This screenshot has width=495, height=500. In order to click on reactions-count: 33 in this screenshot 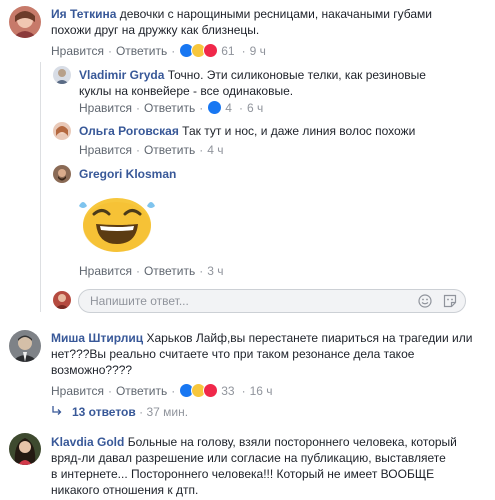, I will do `click(228, 390)`.